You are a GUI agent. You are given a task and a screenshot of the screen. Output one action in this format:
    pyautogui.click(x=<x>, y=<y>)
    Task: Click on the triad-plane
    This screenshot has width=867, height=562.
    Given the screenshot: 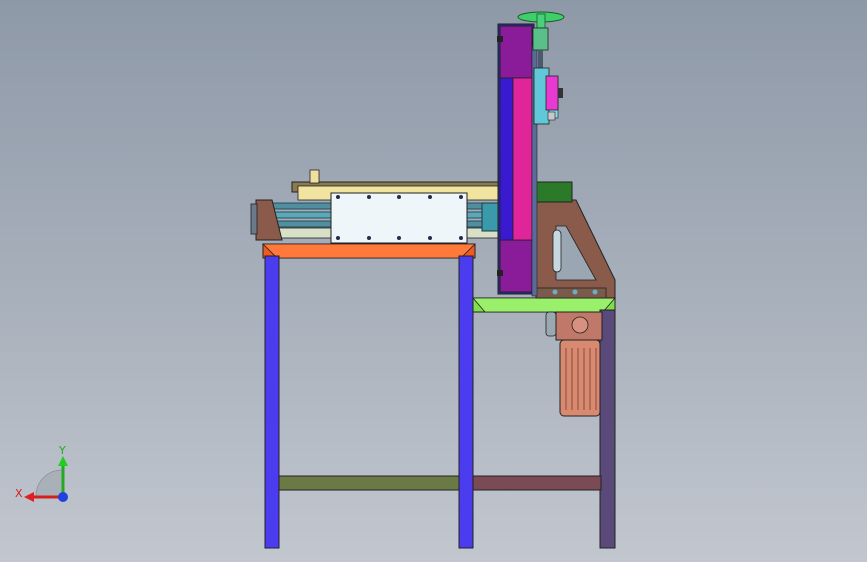 What is the action you would take?
    pyautogui.click(x=49, y=483)
    